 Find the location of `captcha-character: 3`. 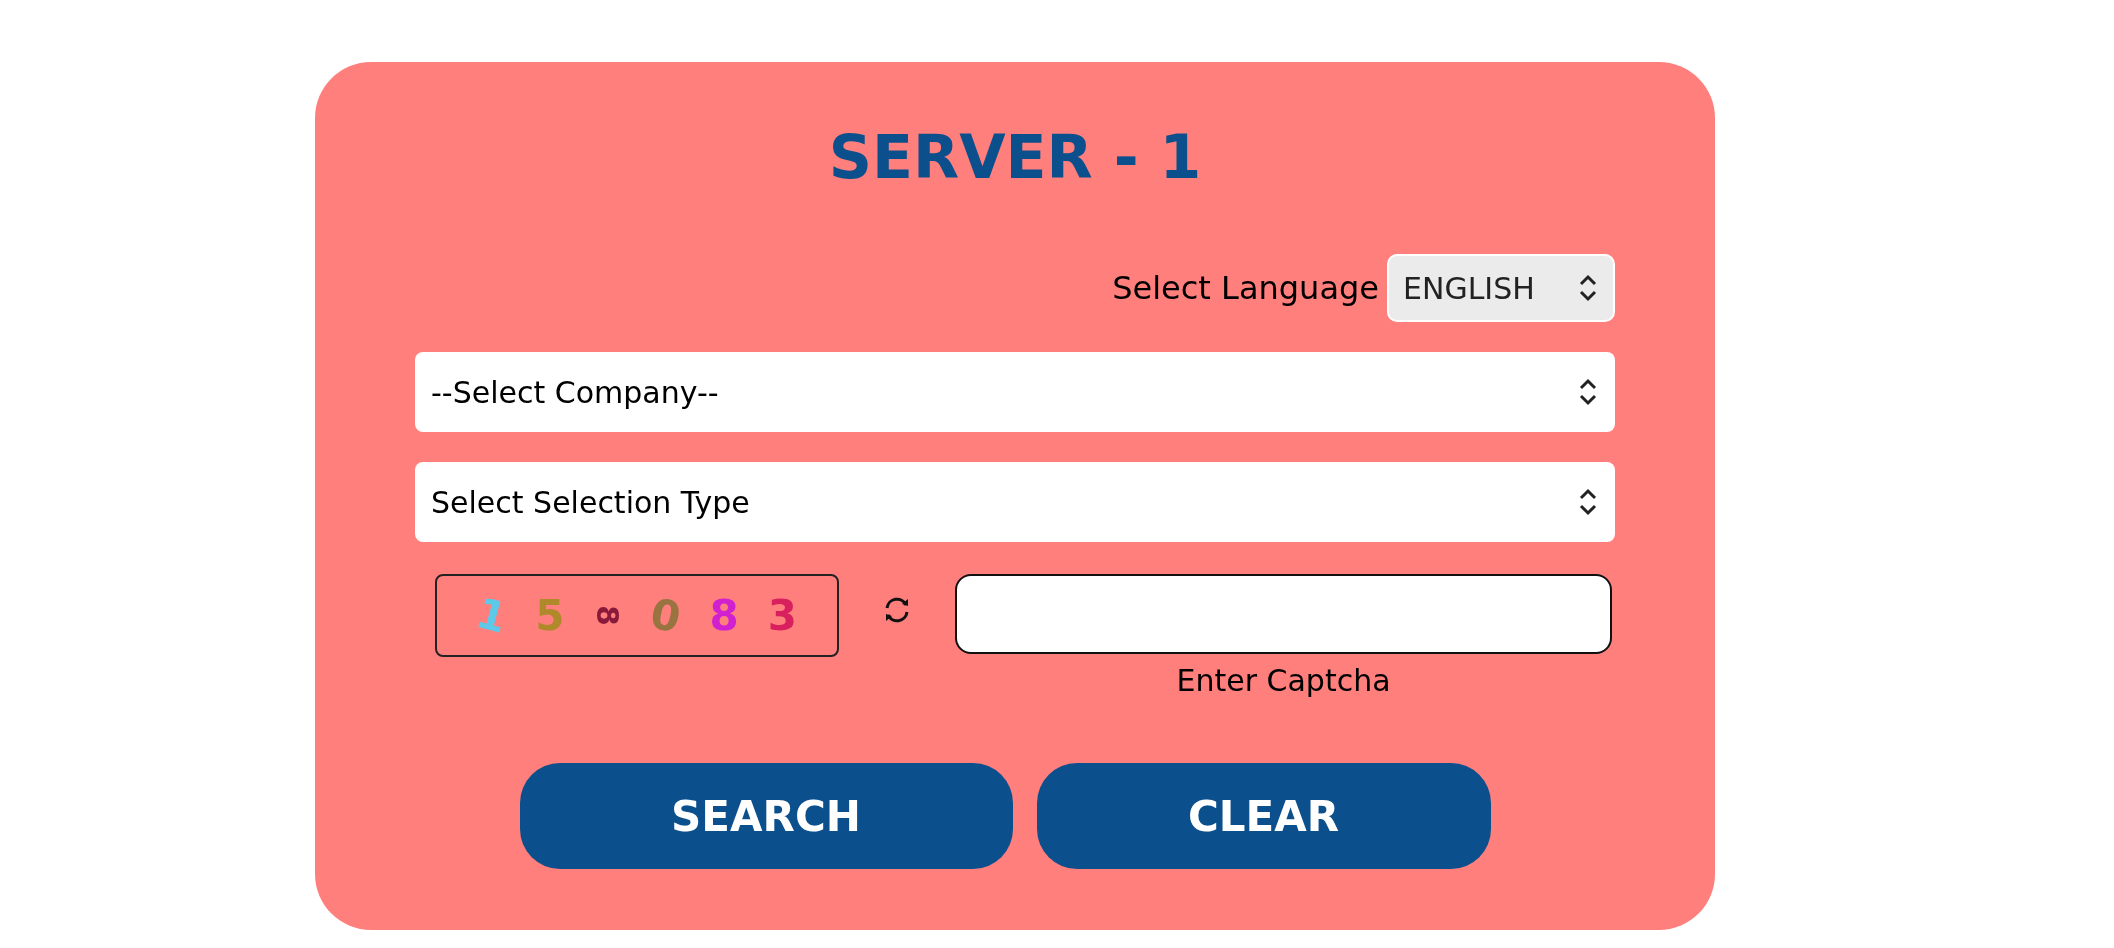

captcha-character: 3 is located at coordinates (782, 616).